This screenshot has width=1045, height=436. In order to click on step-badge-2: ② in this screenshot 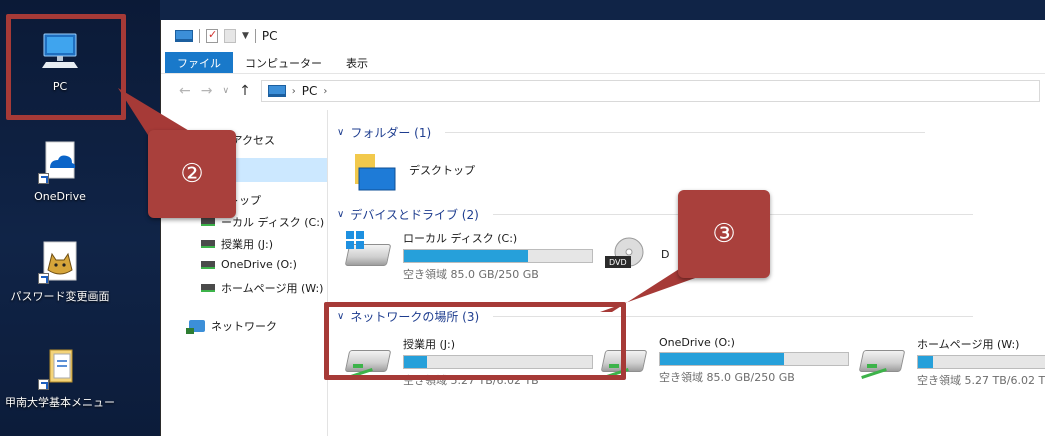, I will do `click(192, 174)`.